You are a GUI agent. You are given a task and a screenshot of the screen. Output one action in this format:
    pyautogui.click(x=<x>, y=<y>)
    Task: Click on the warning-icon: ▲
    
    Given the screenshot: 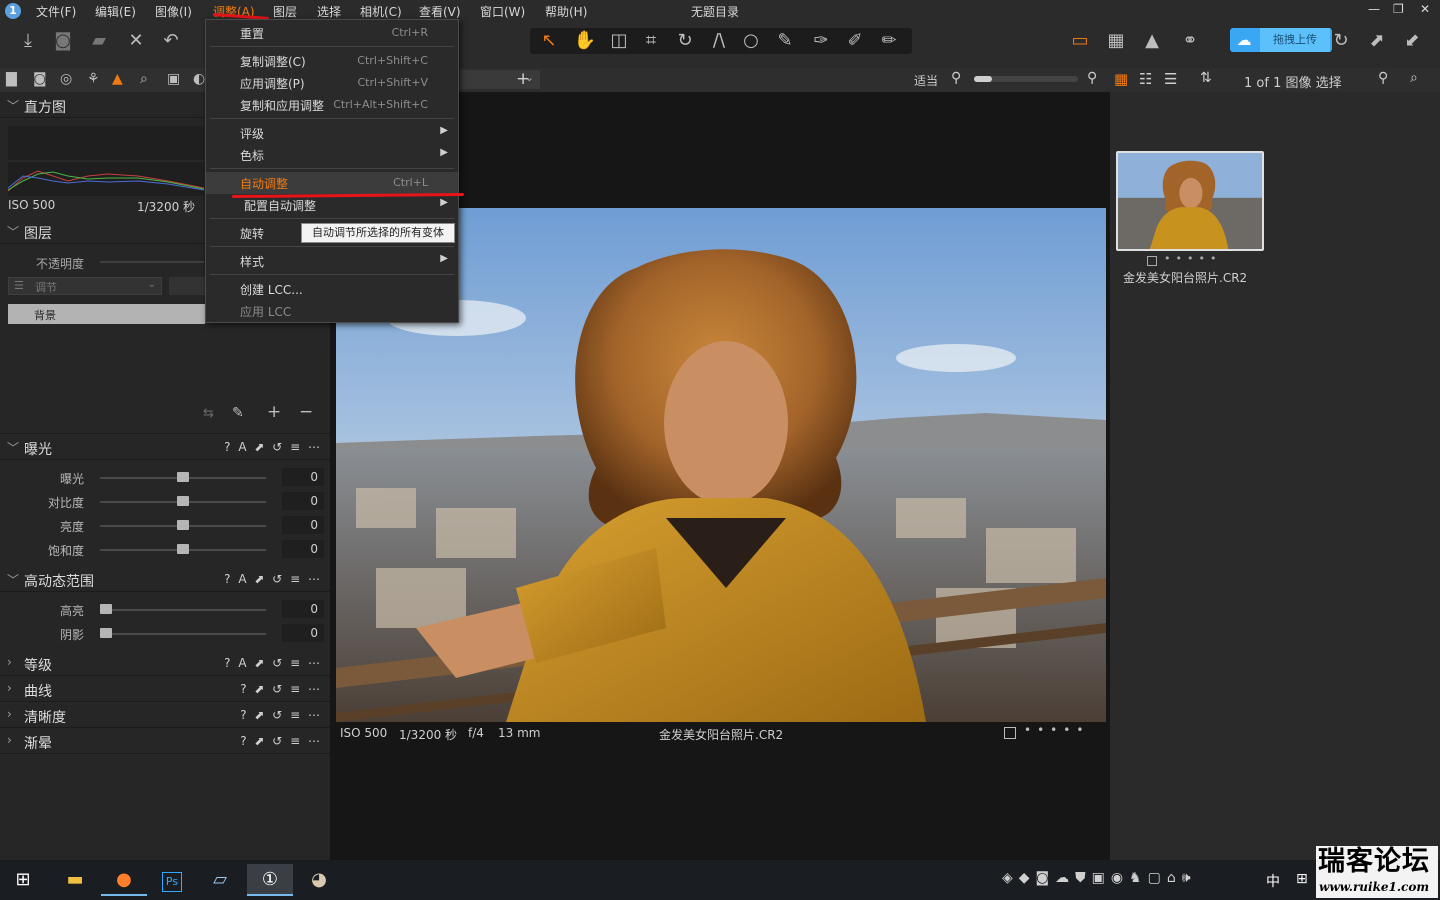 What is the action you would take?
    pyautogui.click(x=1152, y=41)
    